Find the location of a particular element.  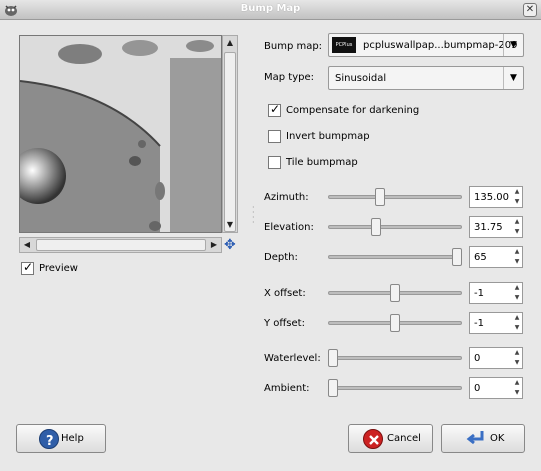

help-button: ? Help is located at coordinates (61, 438).